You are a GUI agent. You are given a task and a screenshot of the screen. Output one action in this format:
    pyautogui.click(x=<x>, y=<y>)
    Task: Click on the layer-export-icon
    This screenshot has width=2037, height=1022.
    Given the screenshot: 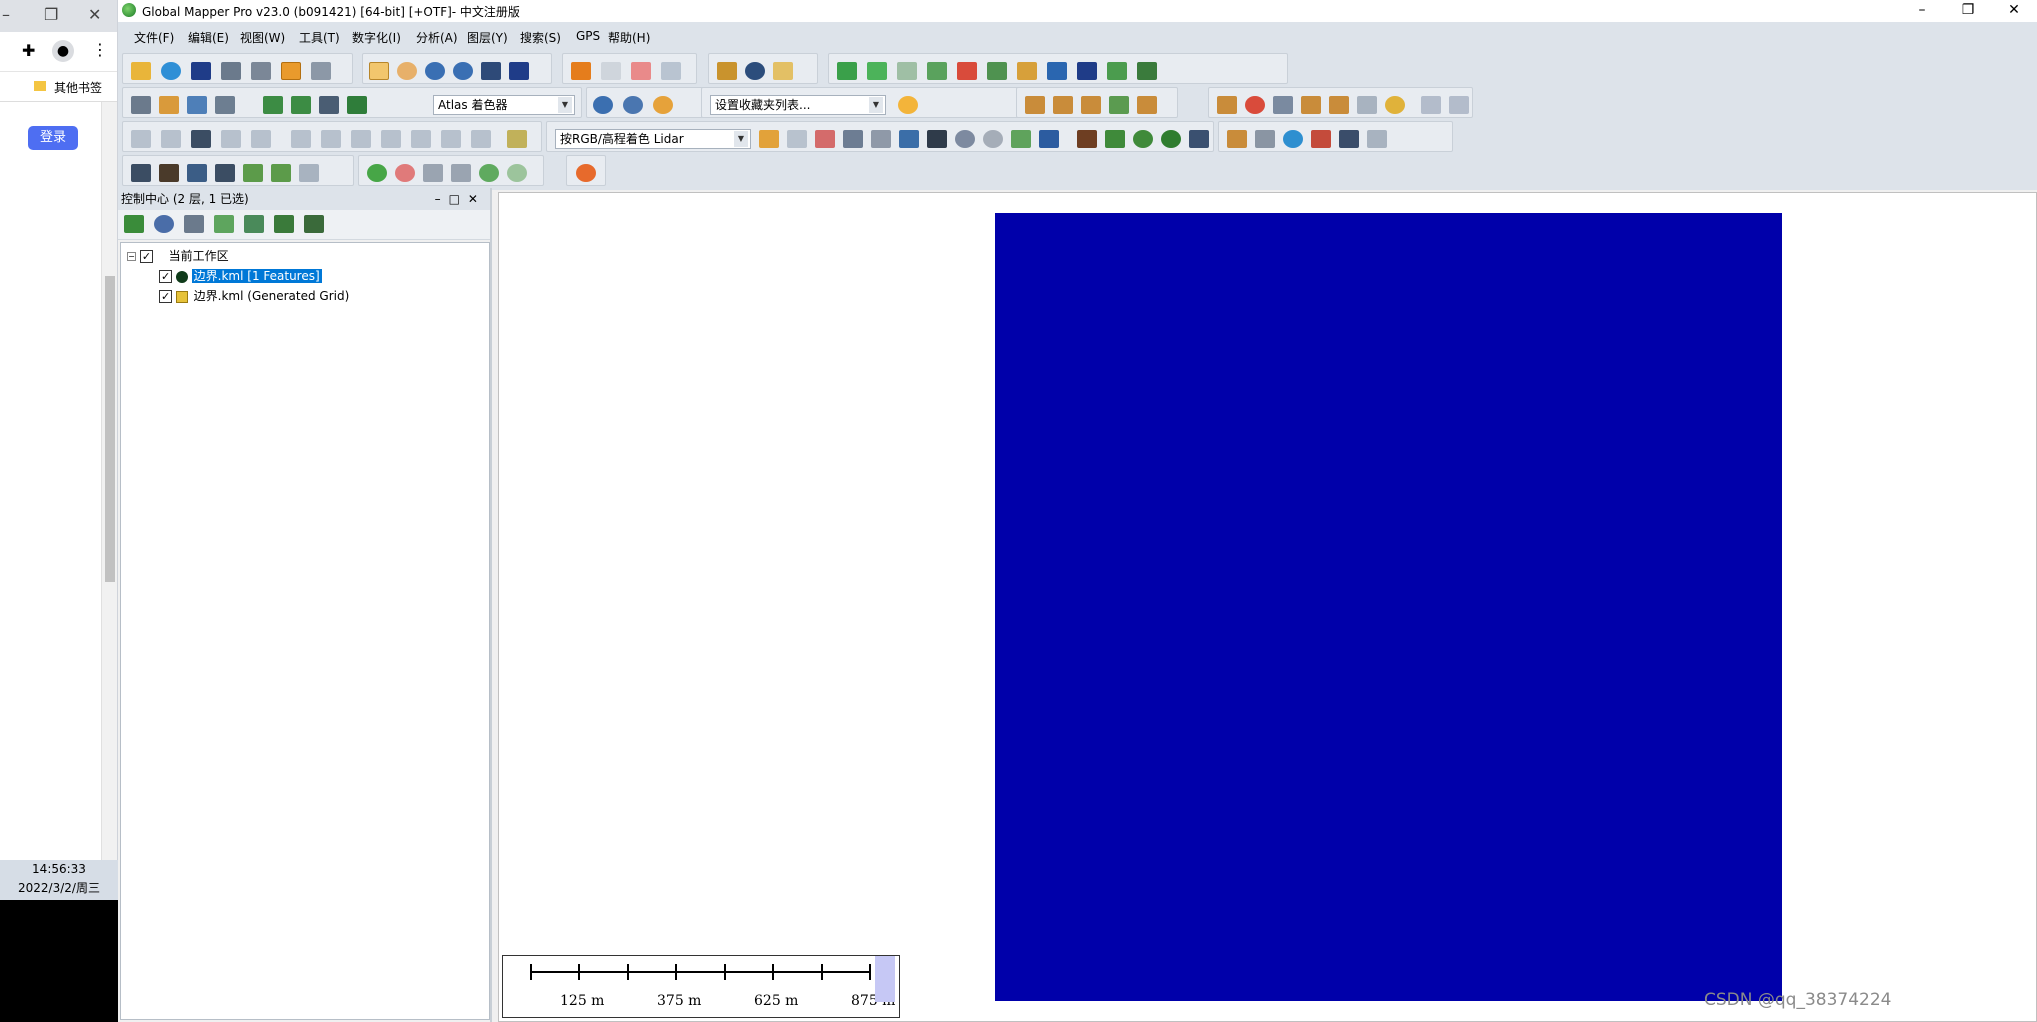 What is the action you would take?
    pyautogui.click(x=224, y=224)
    